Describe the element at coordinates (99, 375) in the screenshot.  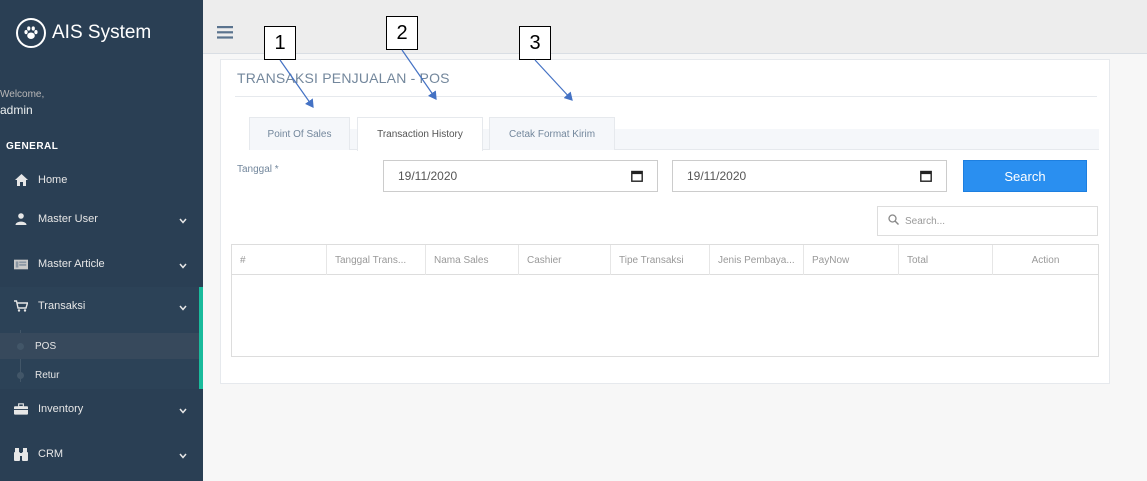
I see `sidebar-subitem-retur: Retur` at that location.